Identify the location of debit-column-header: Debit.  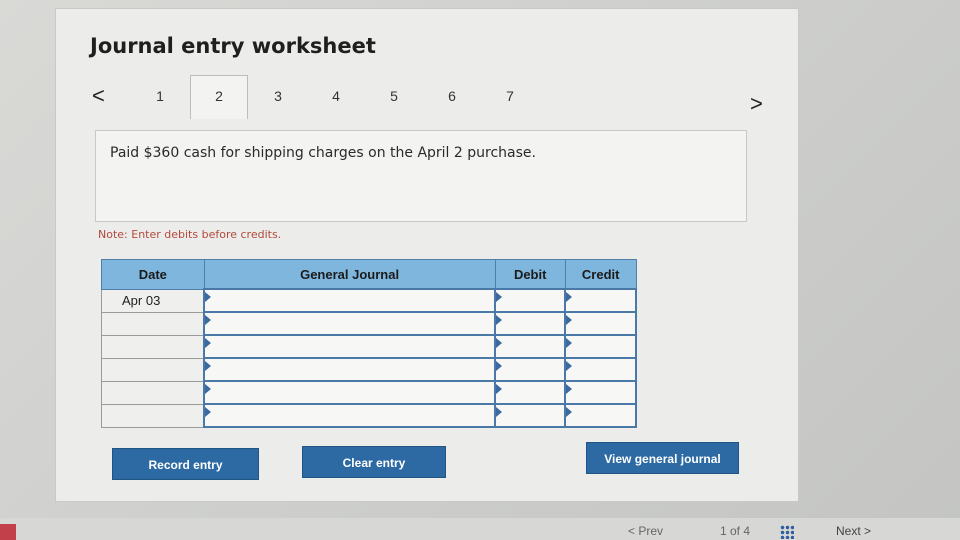
(530, 274).